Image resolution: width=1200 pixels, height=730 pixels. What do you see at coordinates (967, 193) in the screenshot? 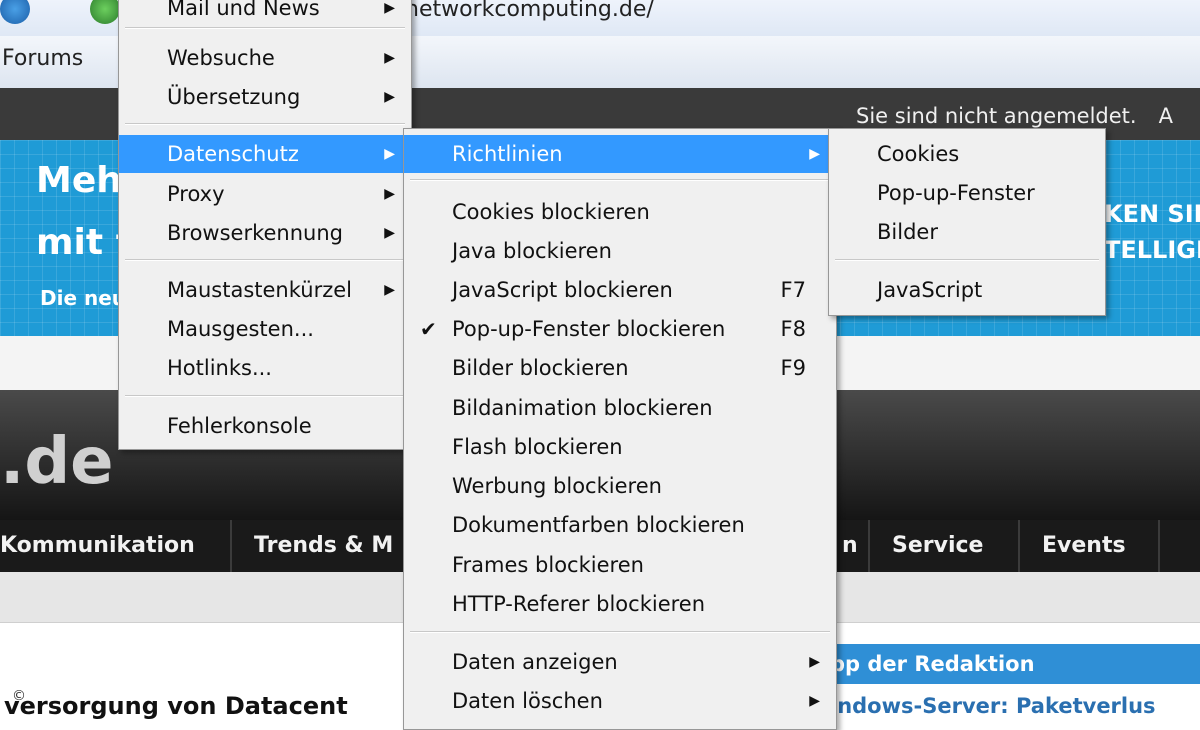
I see `menu-item-policy-popups: Pop-up-Fenster` at bounding box center [967, 193].